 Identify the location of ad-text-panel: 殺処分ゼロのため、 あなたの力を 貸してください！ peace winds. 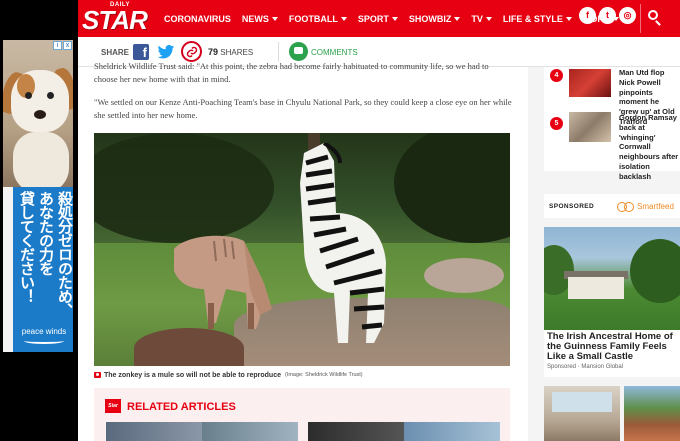
(38, 269).